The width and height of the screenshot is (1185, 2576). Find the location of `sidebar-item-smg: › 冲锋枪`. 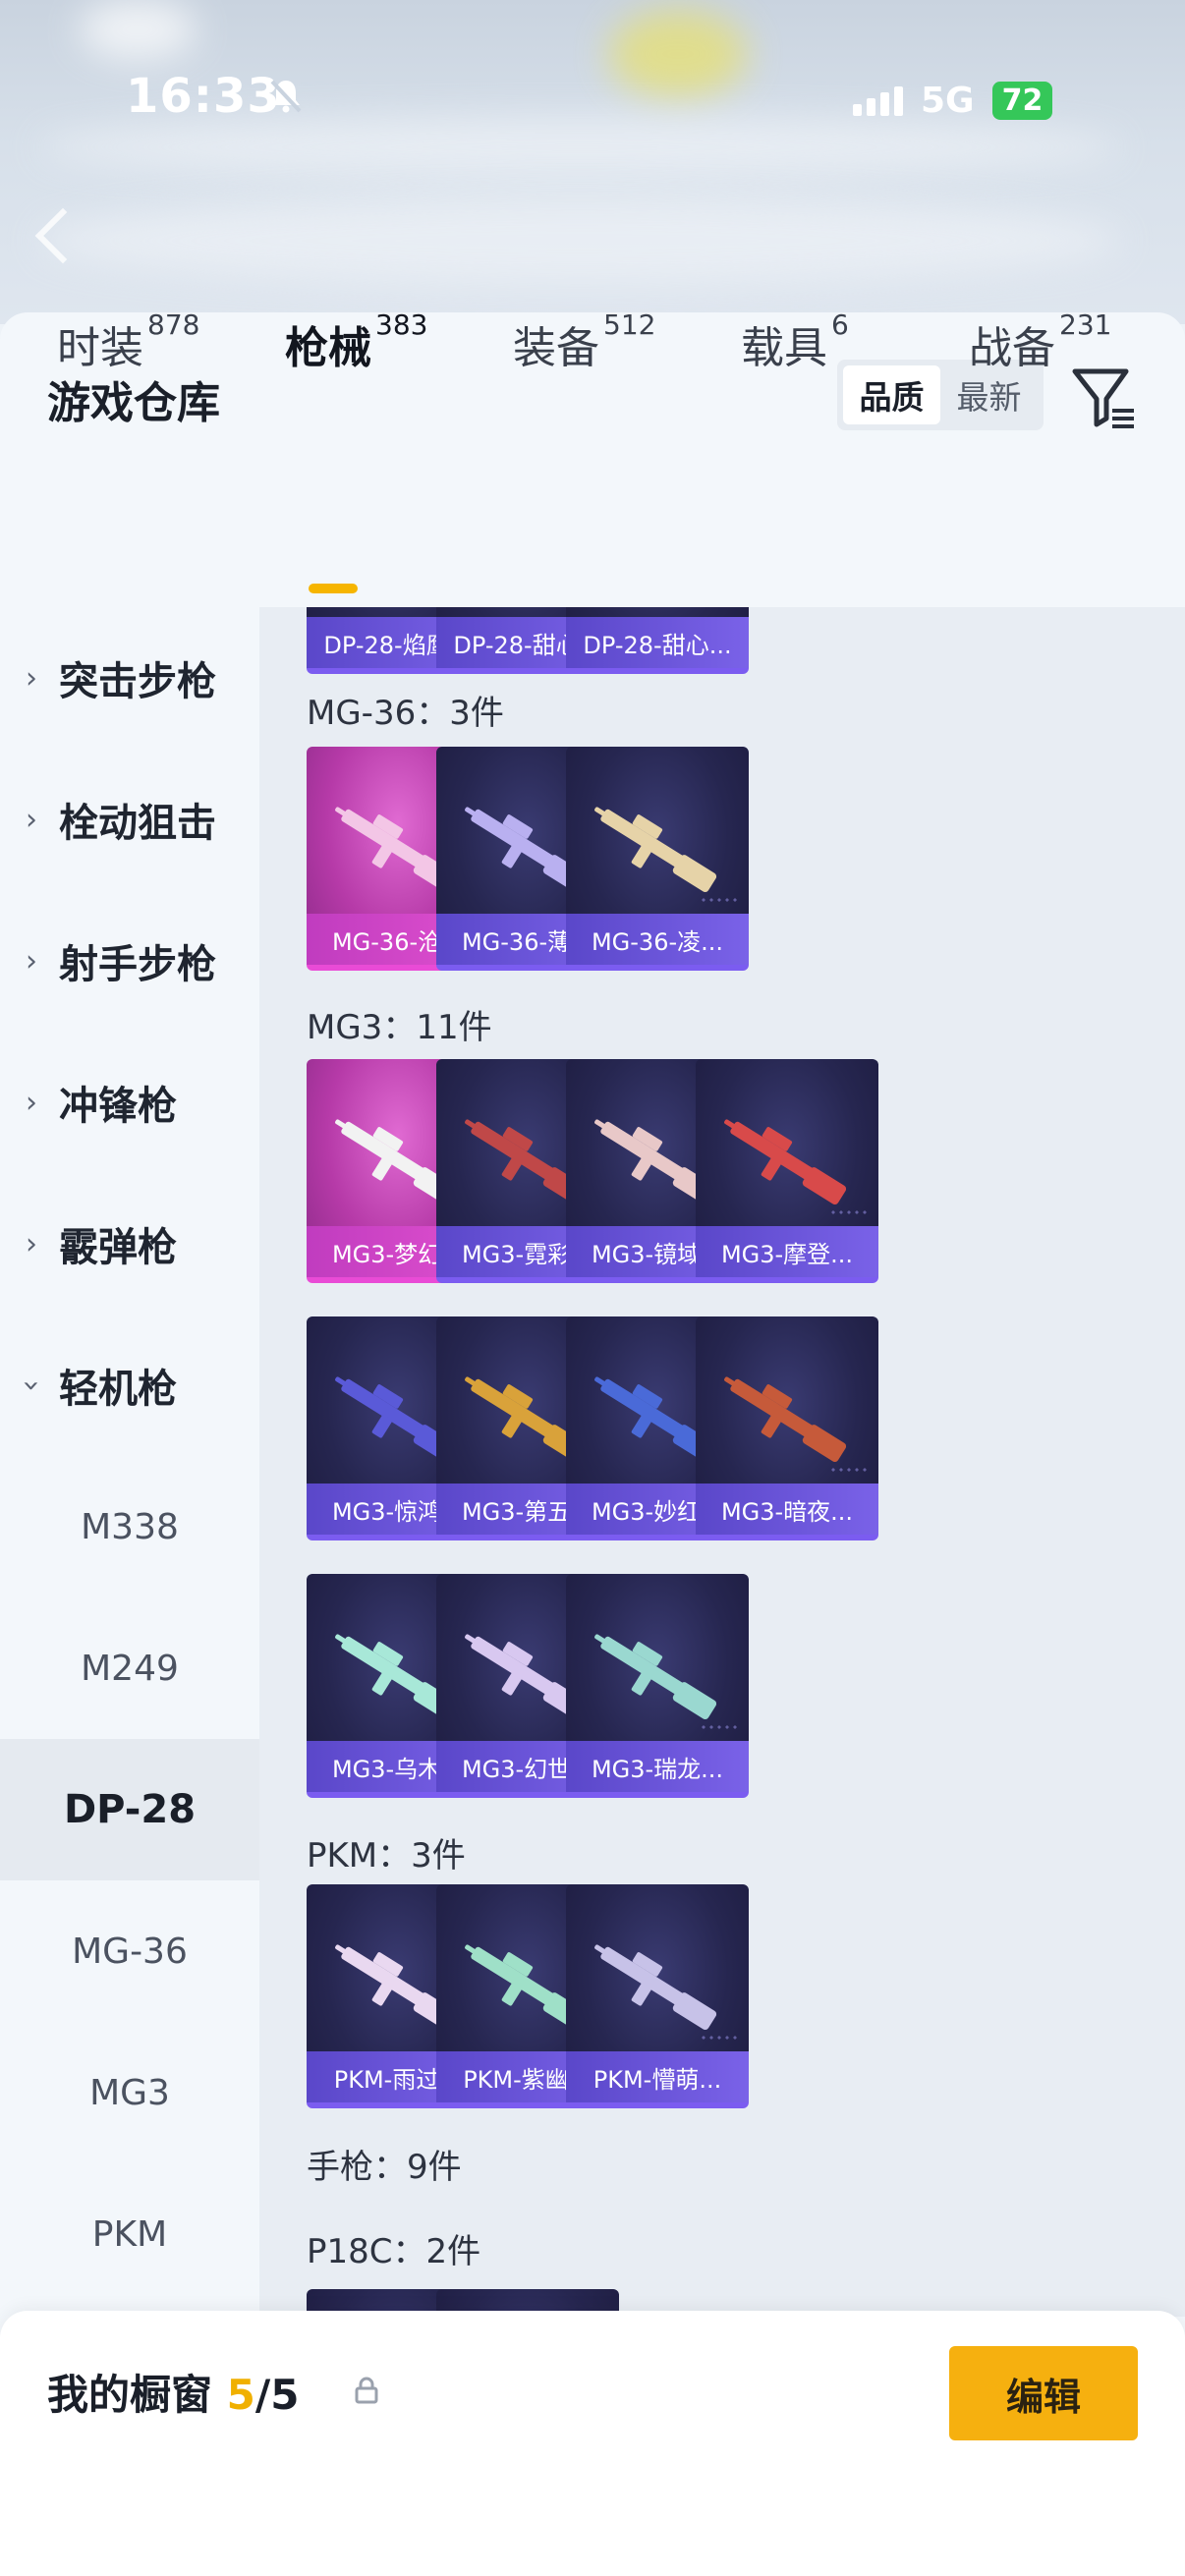

sidebar-item-smg: › 冲锋枪 is located at coordinates (130, 1102).